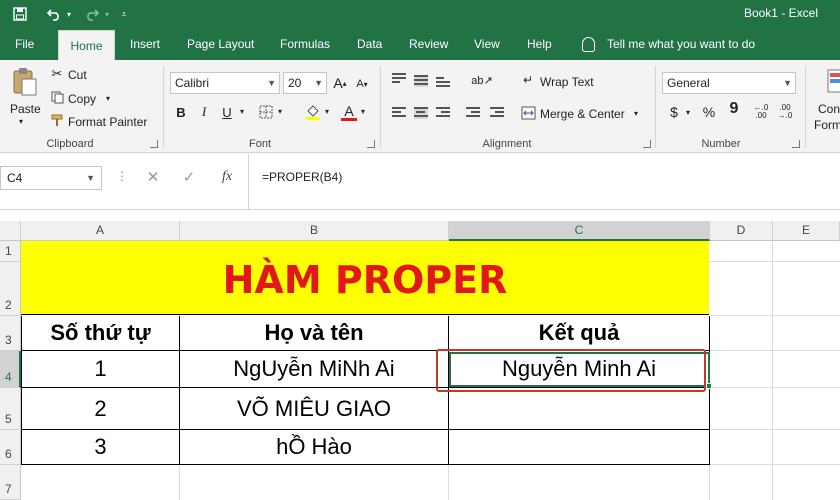  What do you see at coordinates (25, 82) in the screenshot?
I see `paste-icon` at bounding box center [25, 82].